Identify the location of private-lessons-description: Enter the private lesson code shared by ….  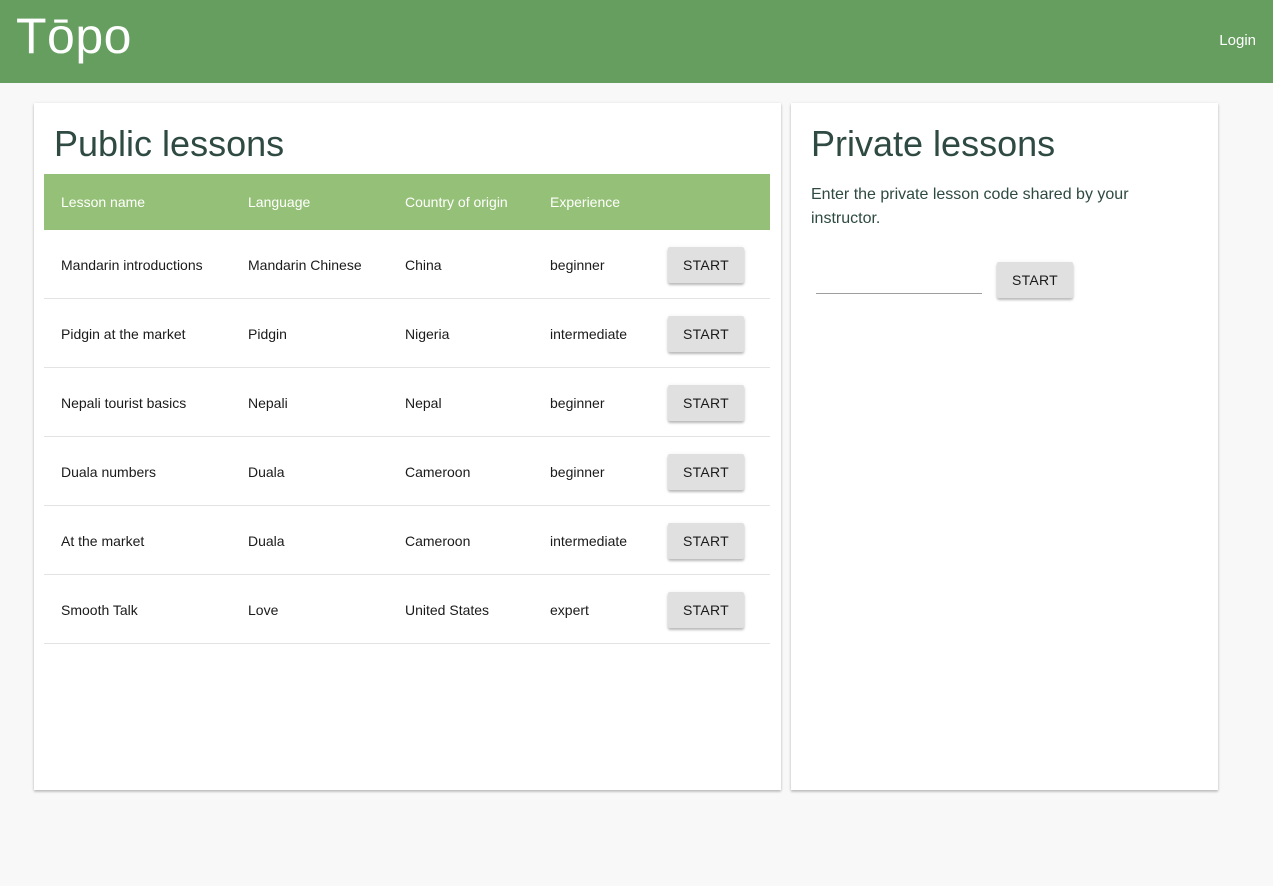
(970, 206).